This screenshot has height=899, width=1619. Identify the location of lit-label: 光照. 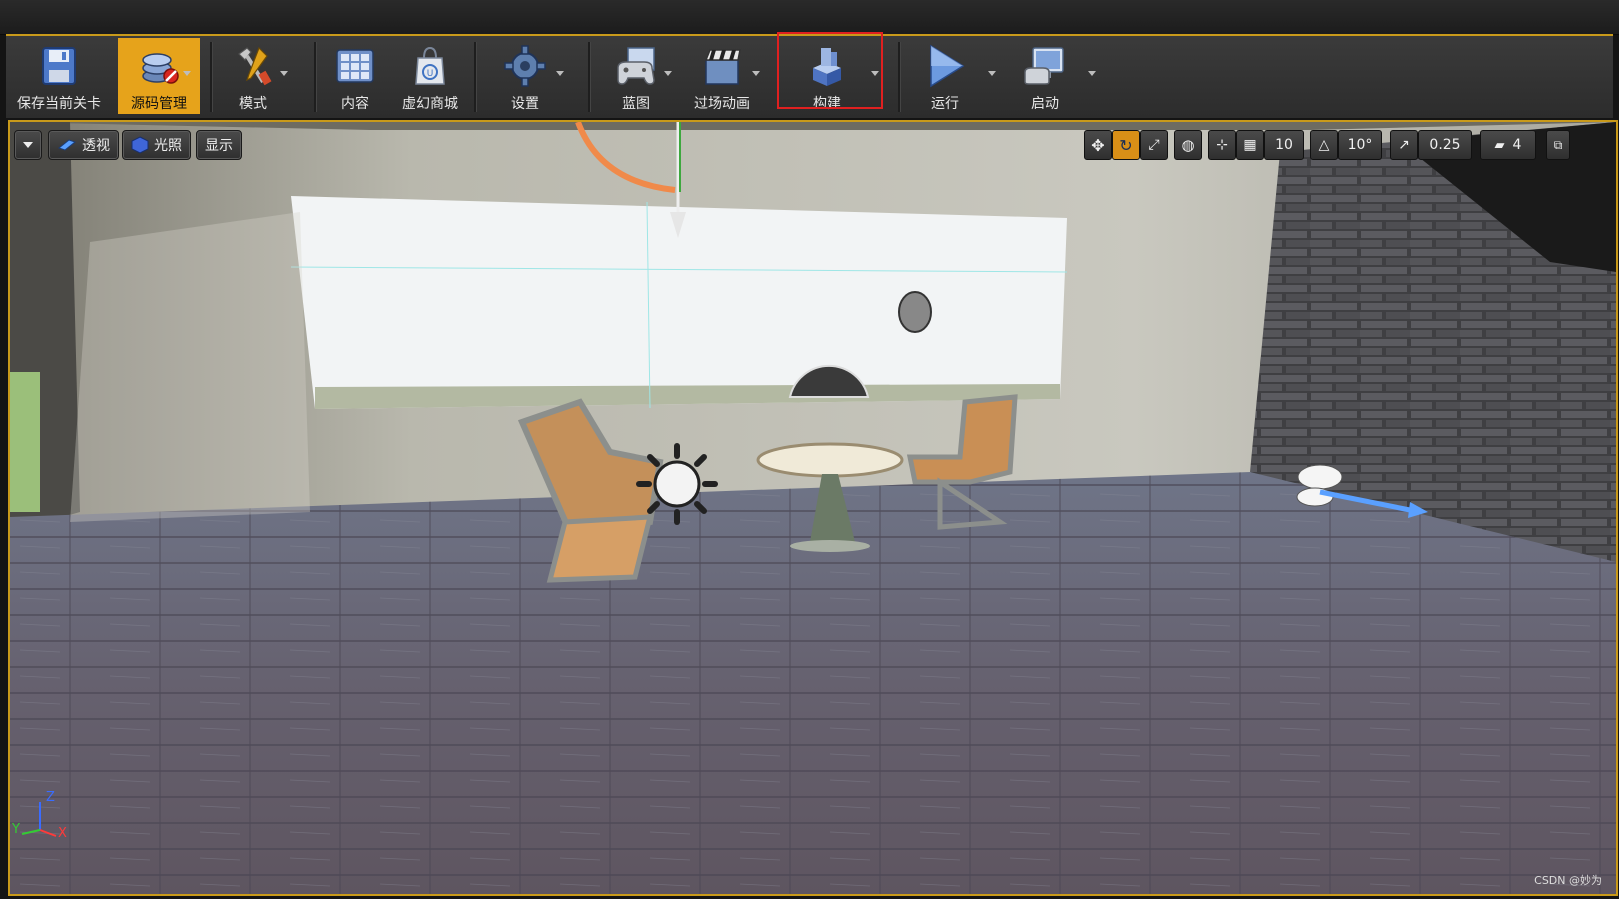
(168, 146).